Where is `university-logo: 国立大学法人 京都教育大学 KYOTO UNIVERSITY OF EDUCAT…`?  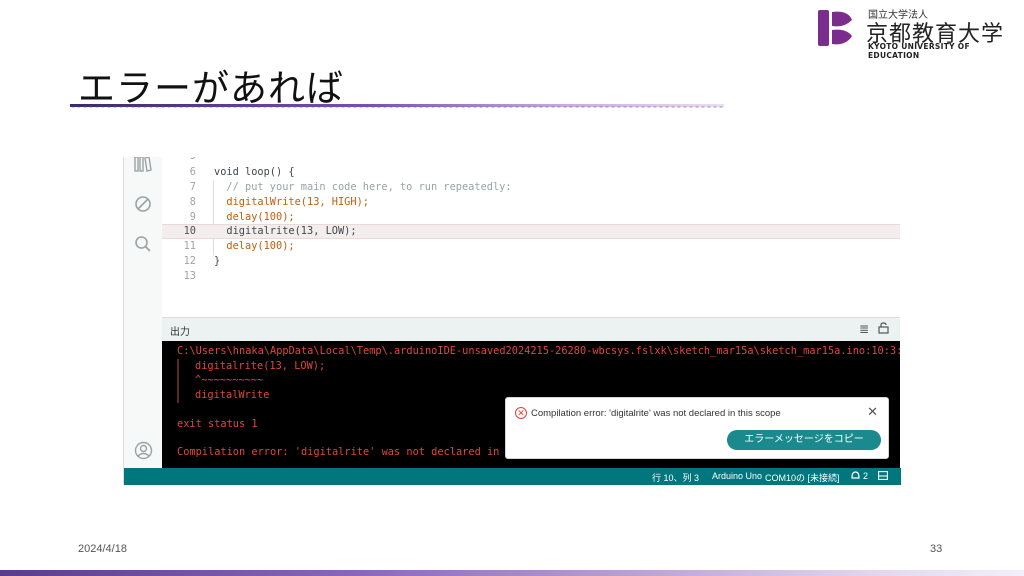 university-logo: 国立大学法人 京都教育大学 KYOTO UNIVERSITY OF EDUCAT… is located at coordinates (918, 33).